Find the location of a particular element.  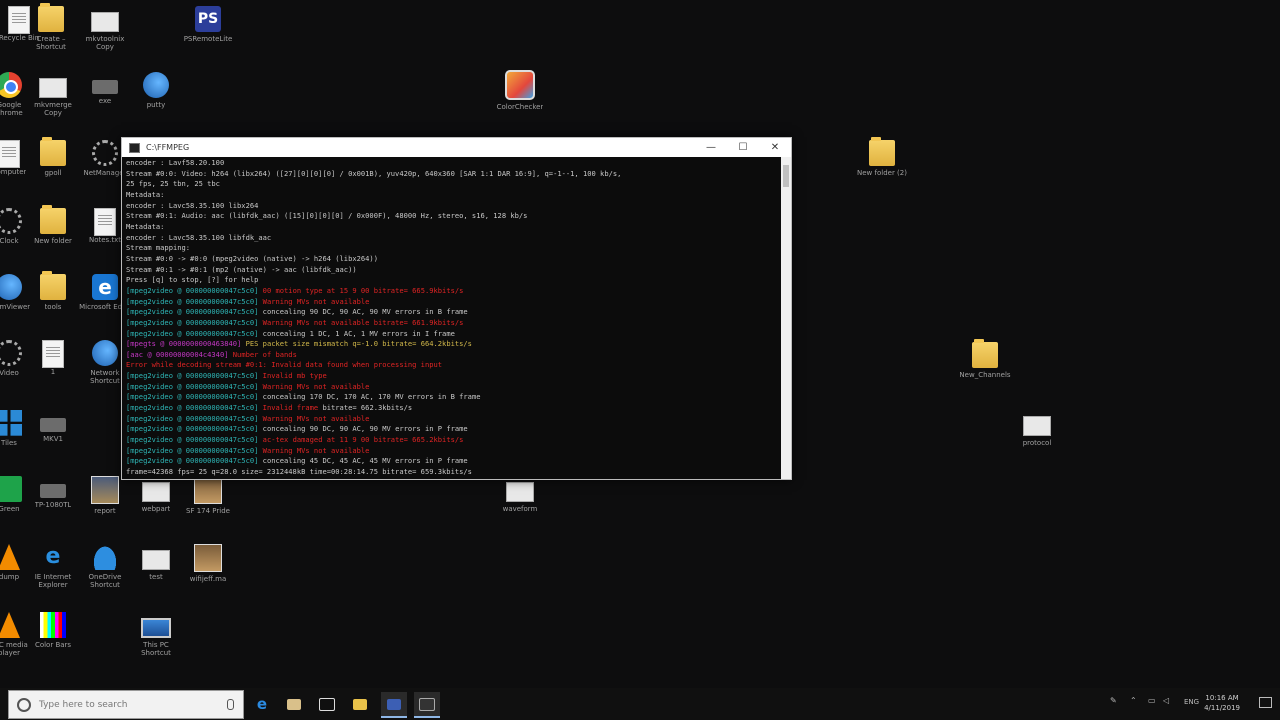

clock-time: 10:16 AM is located at coordinates (1222, 698).